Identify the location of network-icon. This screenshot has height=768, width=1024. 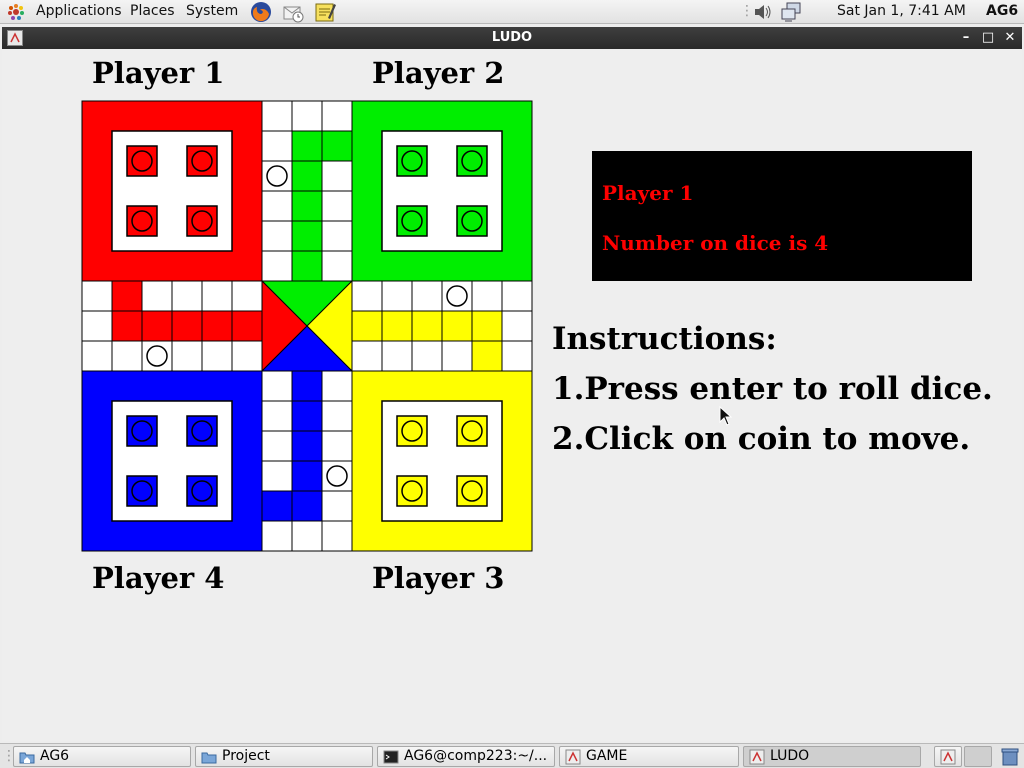
(791, 12).